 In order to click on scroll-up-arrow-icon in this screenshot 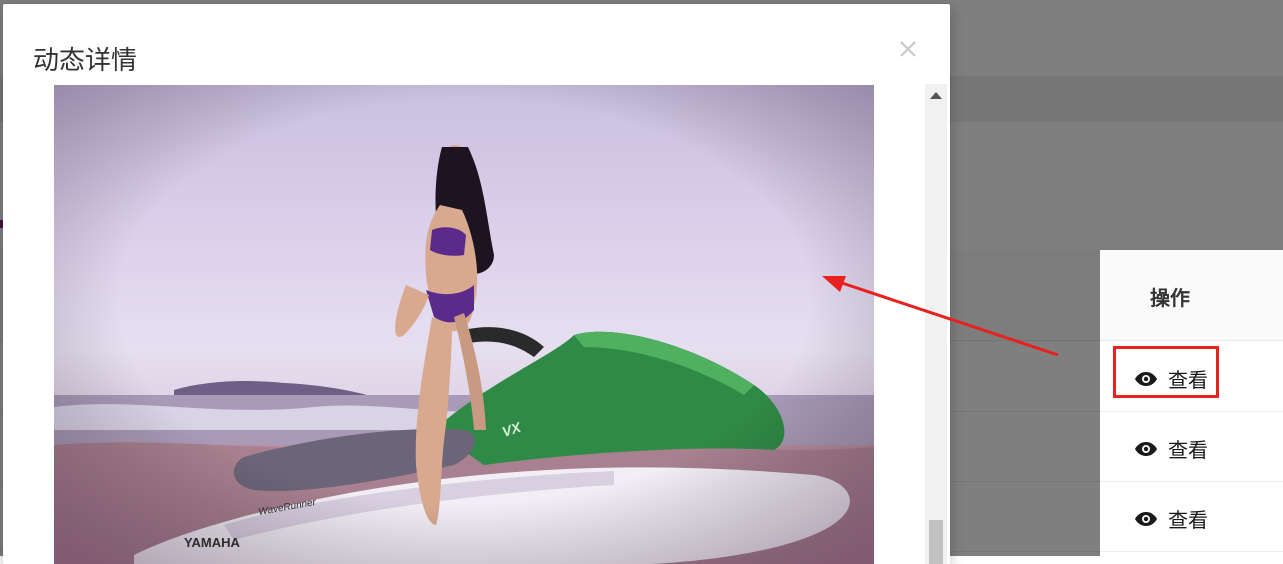, I will do `click(936, 95)`.